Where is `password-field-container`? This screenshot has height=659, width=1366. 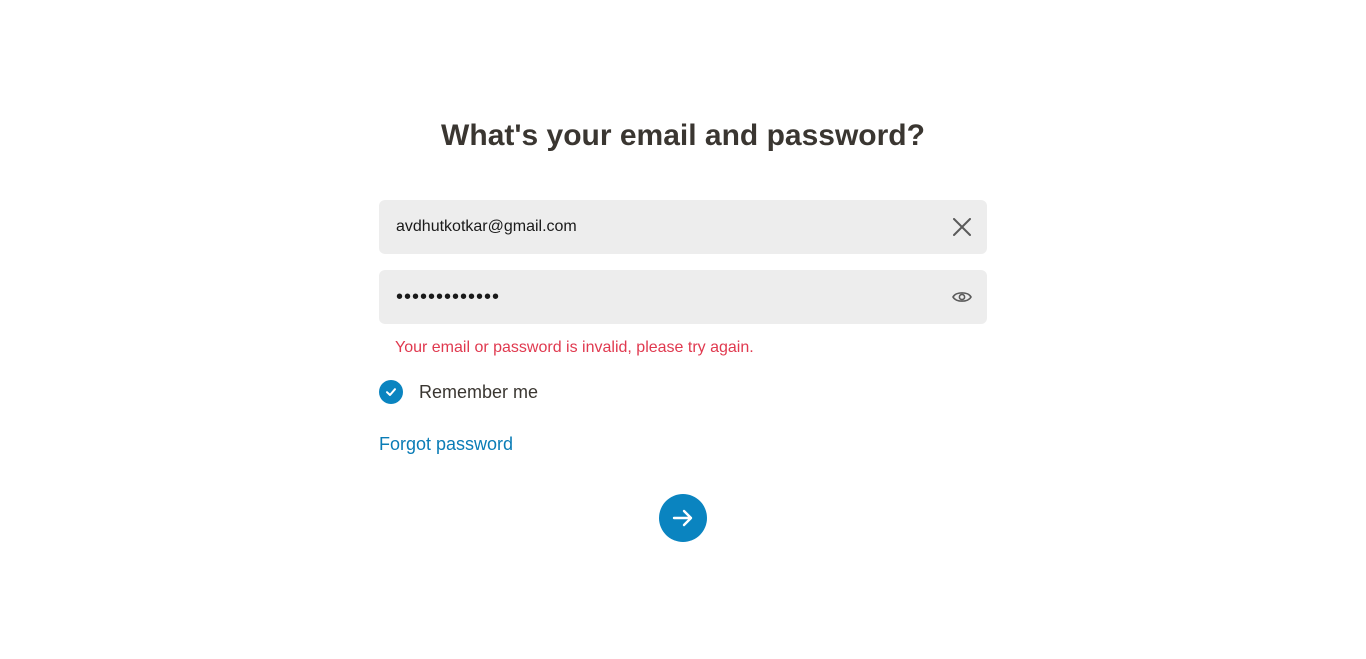 password-field-container is located at coordinates (683, 297).